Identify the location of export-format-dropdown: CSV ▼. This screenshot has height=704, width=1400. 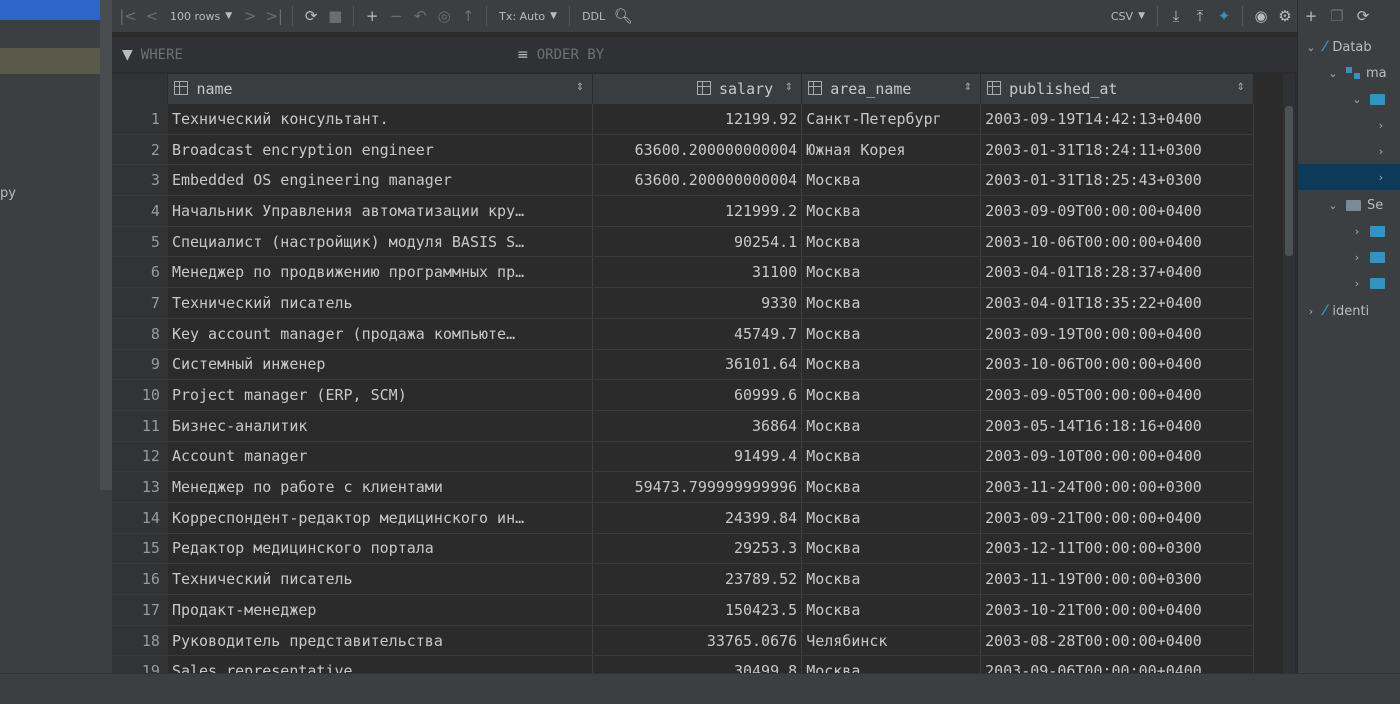
(1128, 16).